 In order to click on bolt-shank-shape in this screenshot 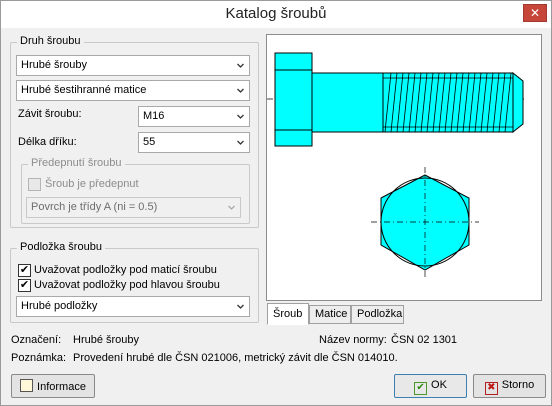, I will do `click(347, 102)`.